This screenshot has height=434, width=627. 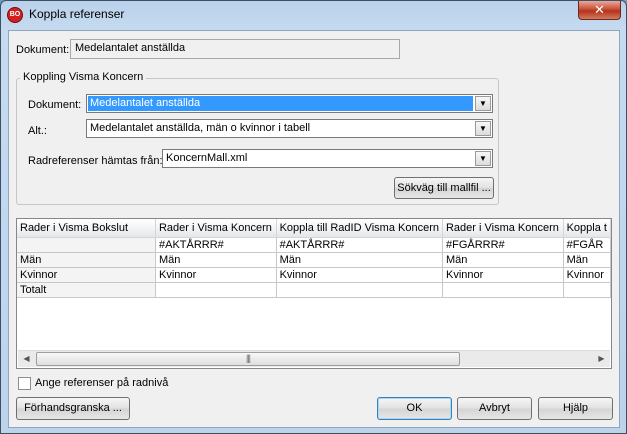 What do you see at coordinates (86, 290) in the screenshot?
I see `grid-cell: Totalt` at bounding box center [86, 290].